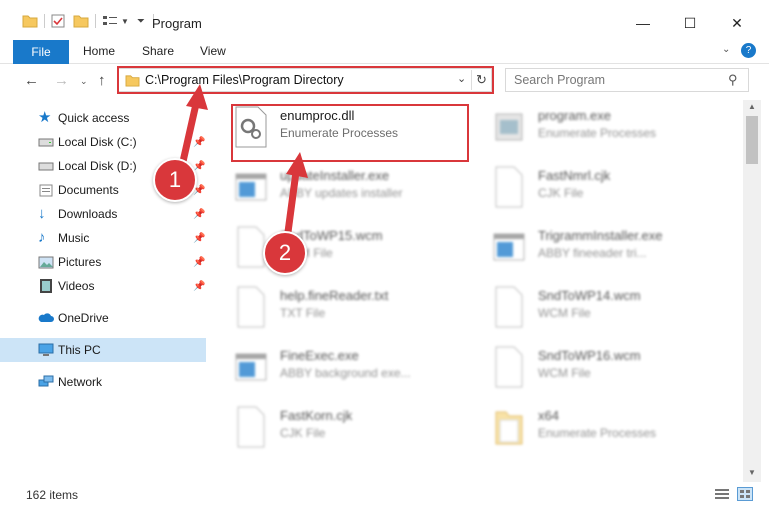  What do you see at coordinates (175, 180) in the screenshot?
I see `callout-badge-1: 1` at bounding box center [175, 180].